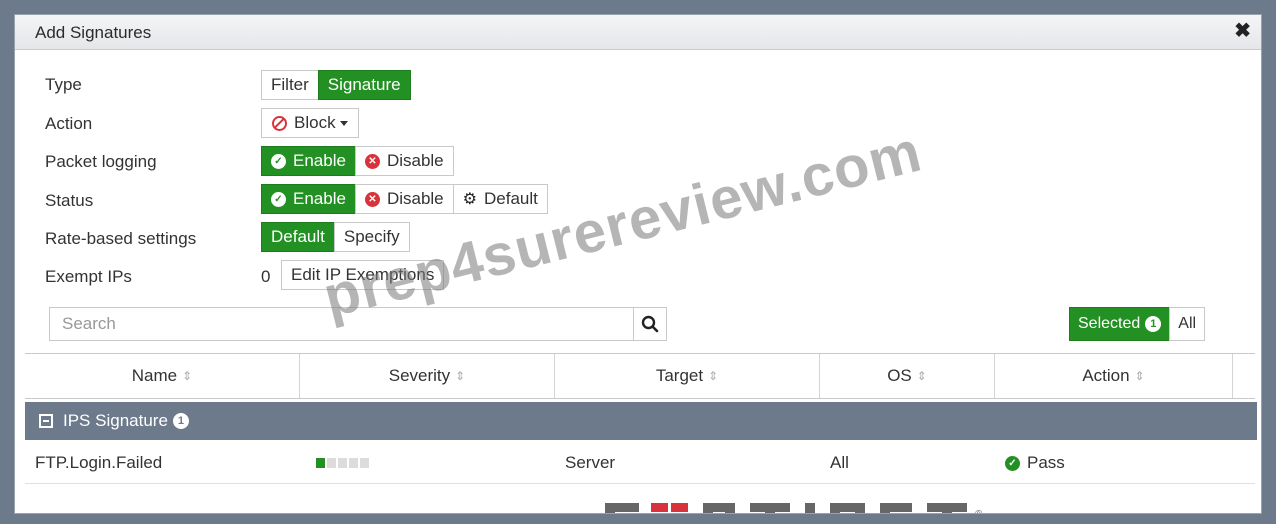 Image resolution: width=1276 pixels, height=524 pixels. Describe the element at coordinates (1242, 31) in the screenshot. I see `close-icon: ✖` at that location.